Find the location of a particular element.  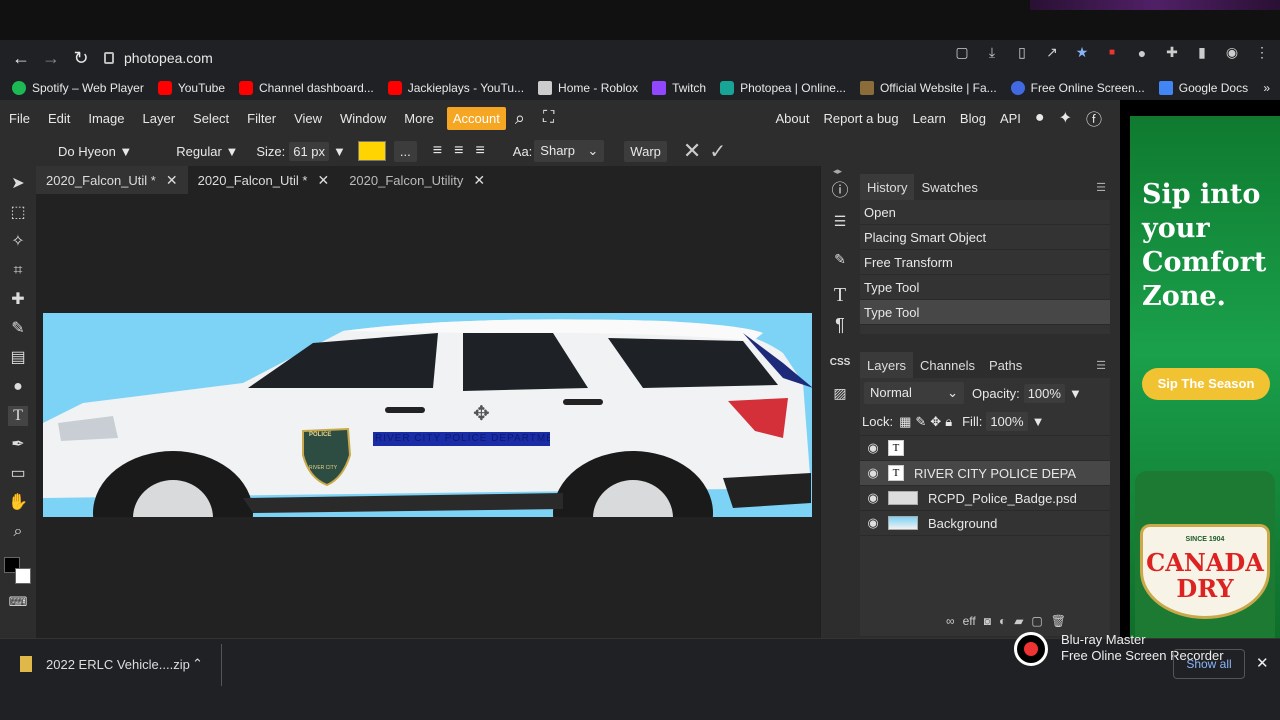

blend-mode-select: Normal ⌄ is located at coordinates (914, 393).